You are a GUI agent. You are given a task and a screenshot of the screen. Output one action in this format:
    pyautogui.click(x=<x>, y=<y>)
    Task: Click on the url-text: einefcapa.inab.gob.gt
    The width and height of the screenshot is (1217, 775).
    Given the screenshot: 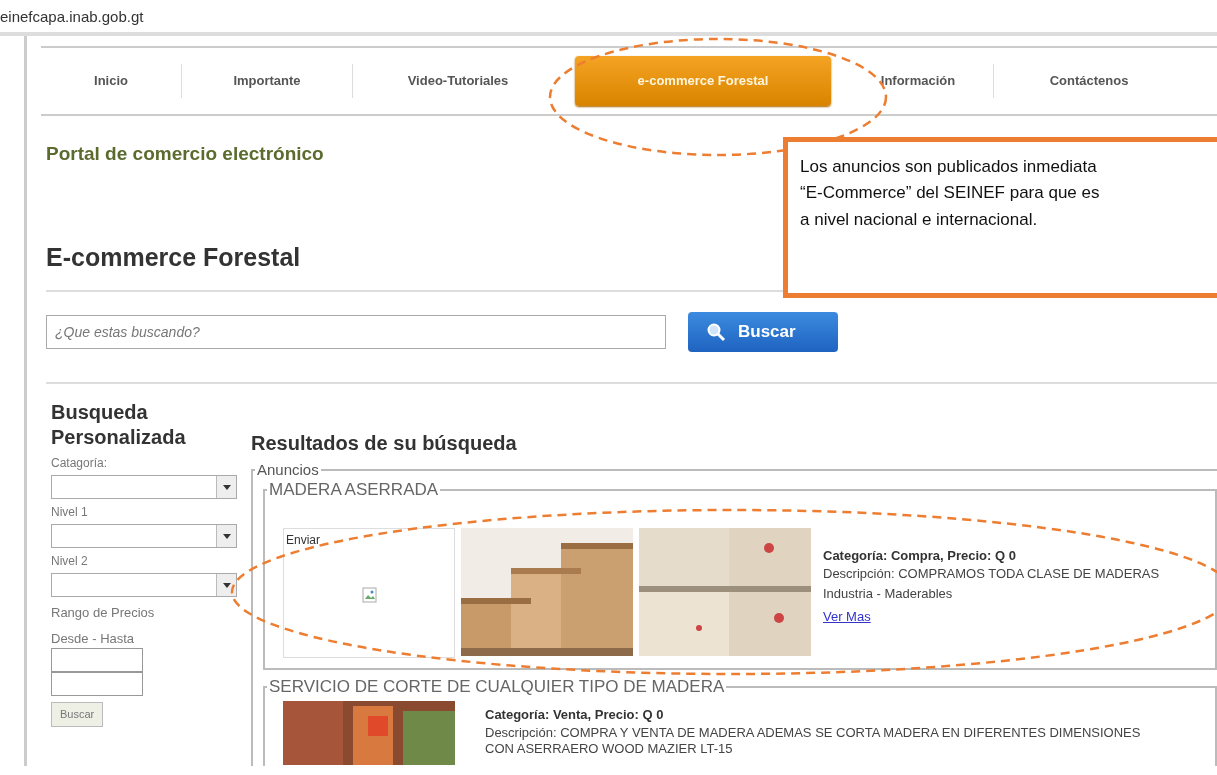 What is the action you would take?
    pyautogui.click(x=72, y=16)
    